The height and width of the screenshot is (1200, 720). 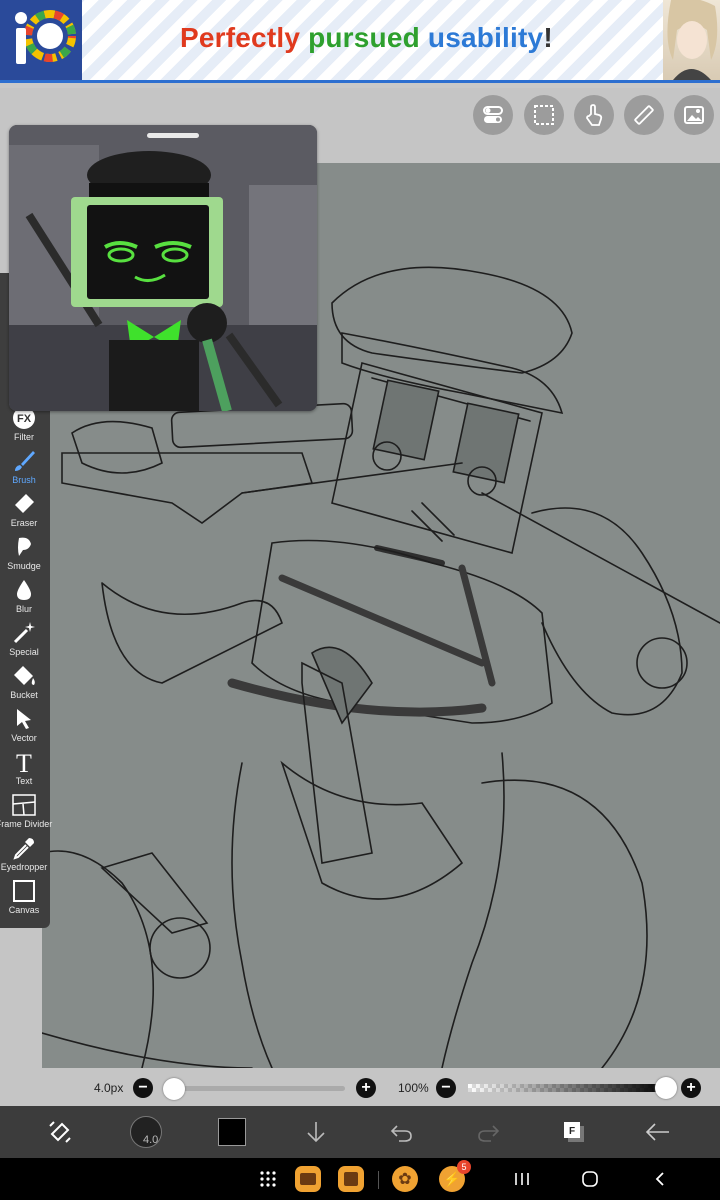 I want to click on arrow-down-icon, so click(x=316, y=1132).